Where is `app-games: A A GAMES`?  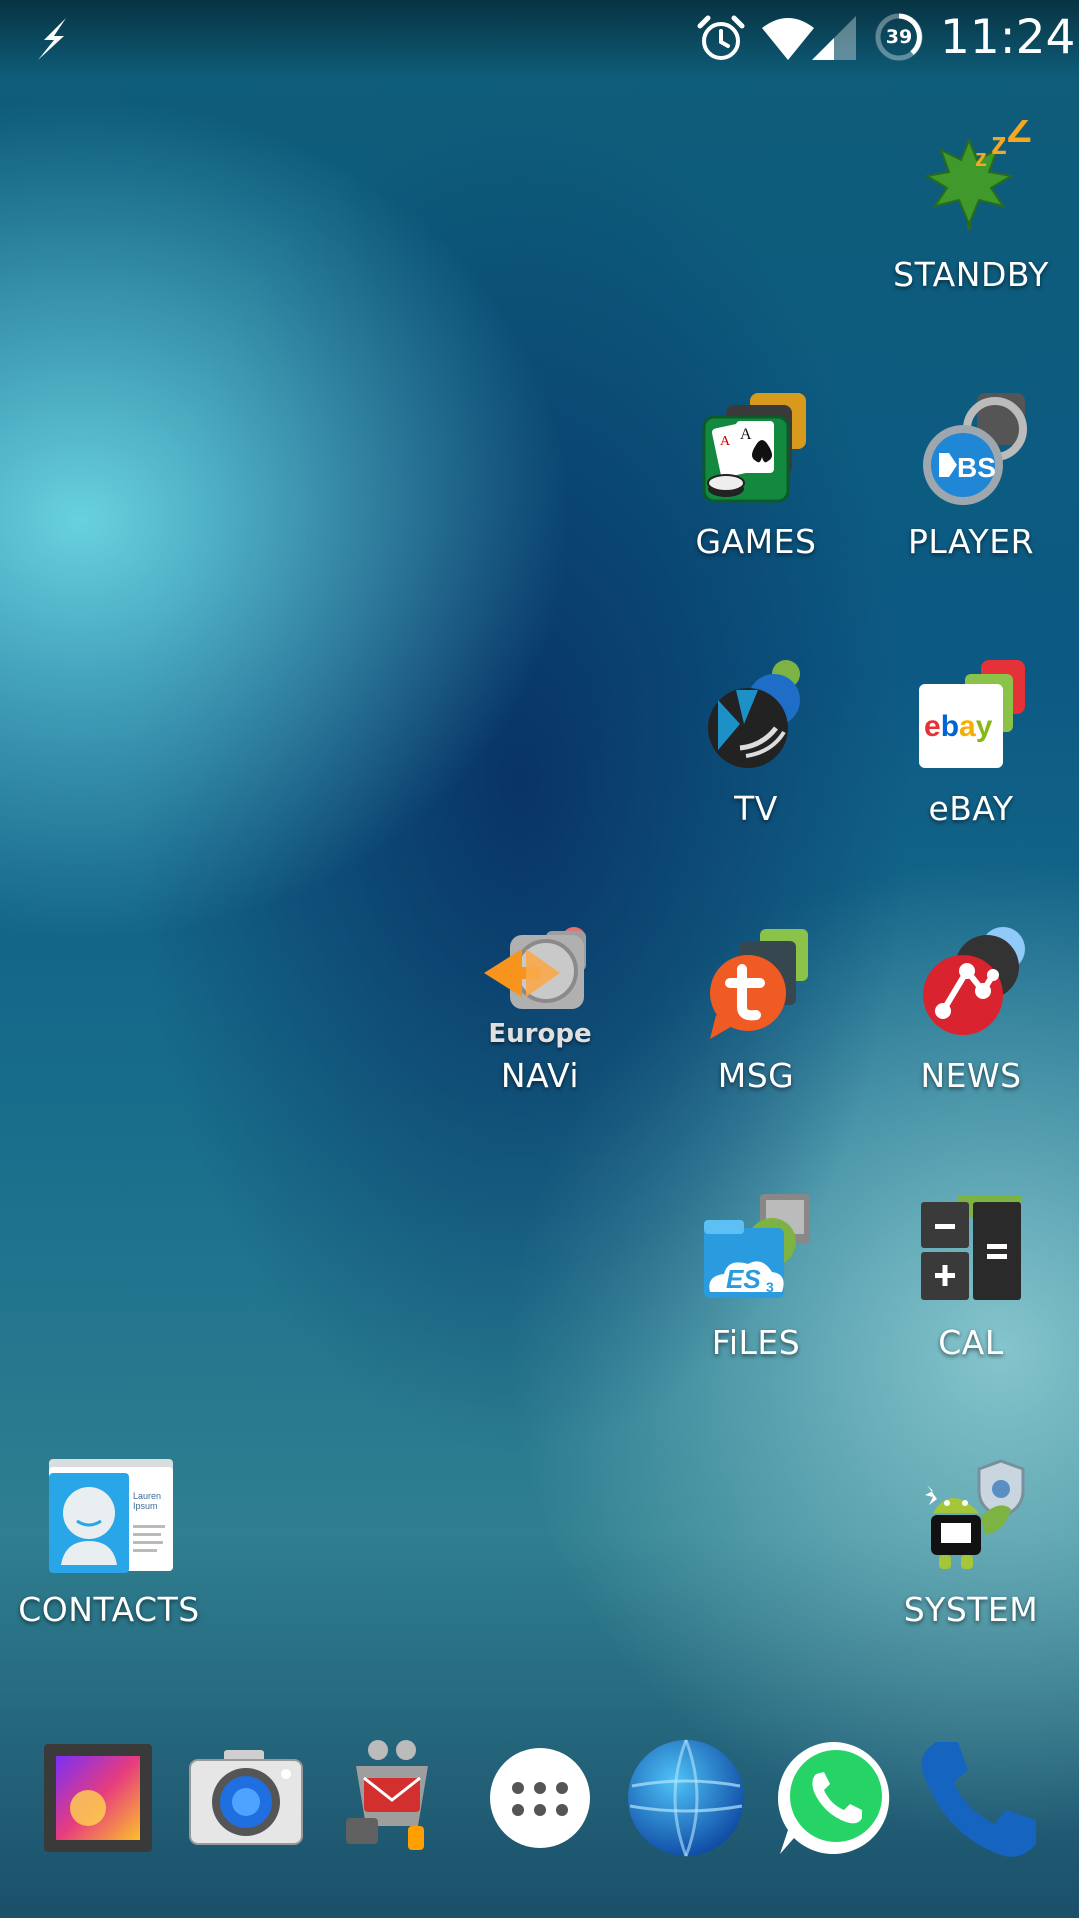 app-games: A A GAMES is located at coordinates (756, 492).